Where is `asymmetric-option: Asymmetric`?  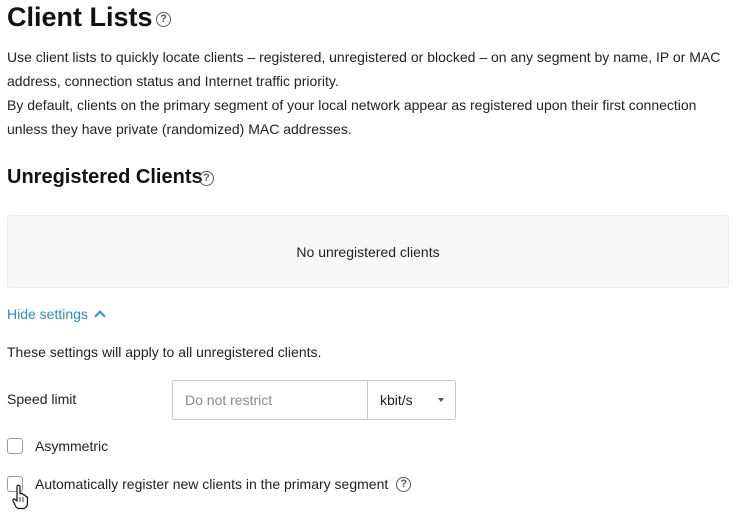 asymmetric-option: Asymmetric is located at coordinates (57, 446).